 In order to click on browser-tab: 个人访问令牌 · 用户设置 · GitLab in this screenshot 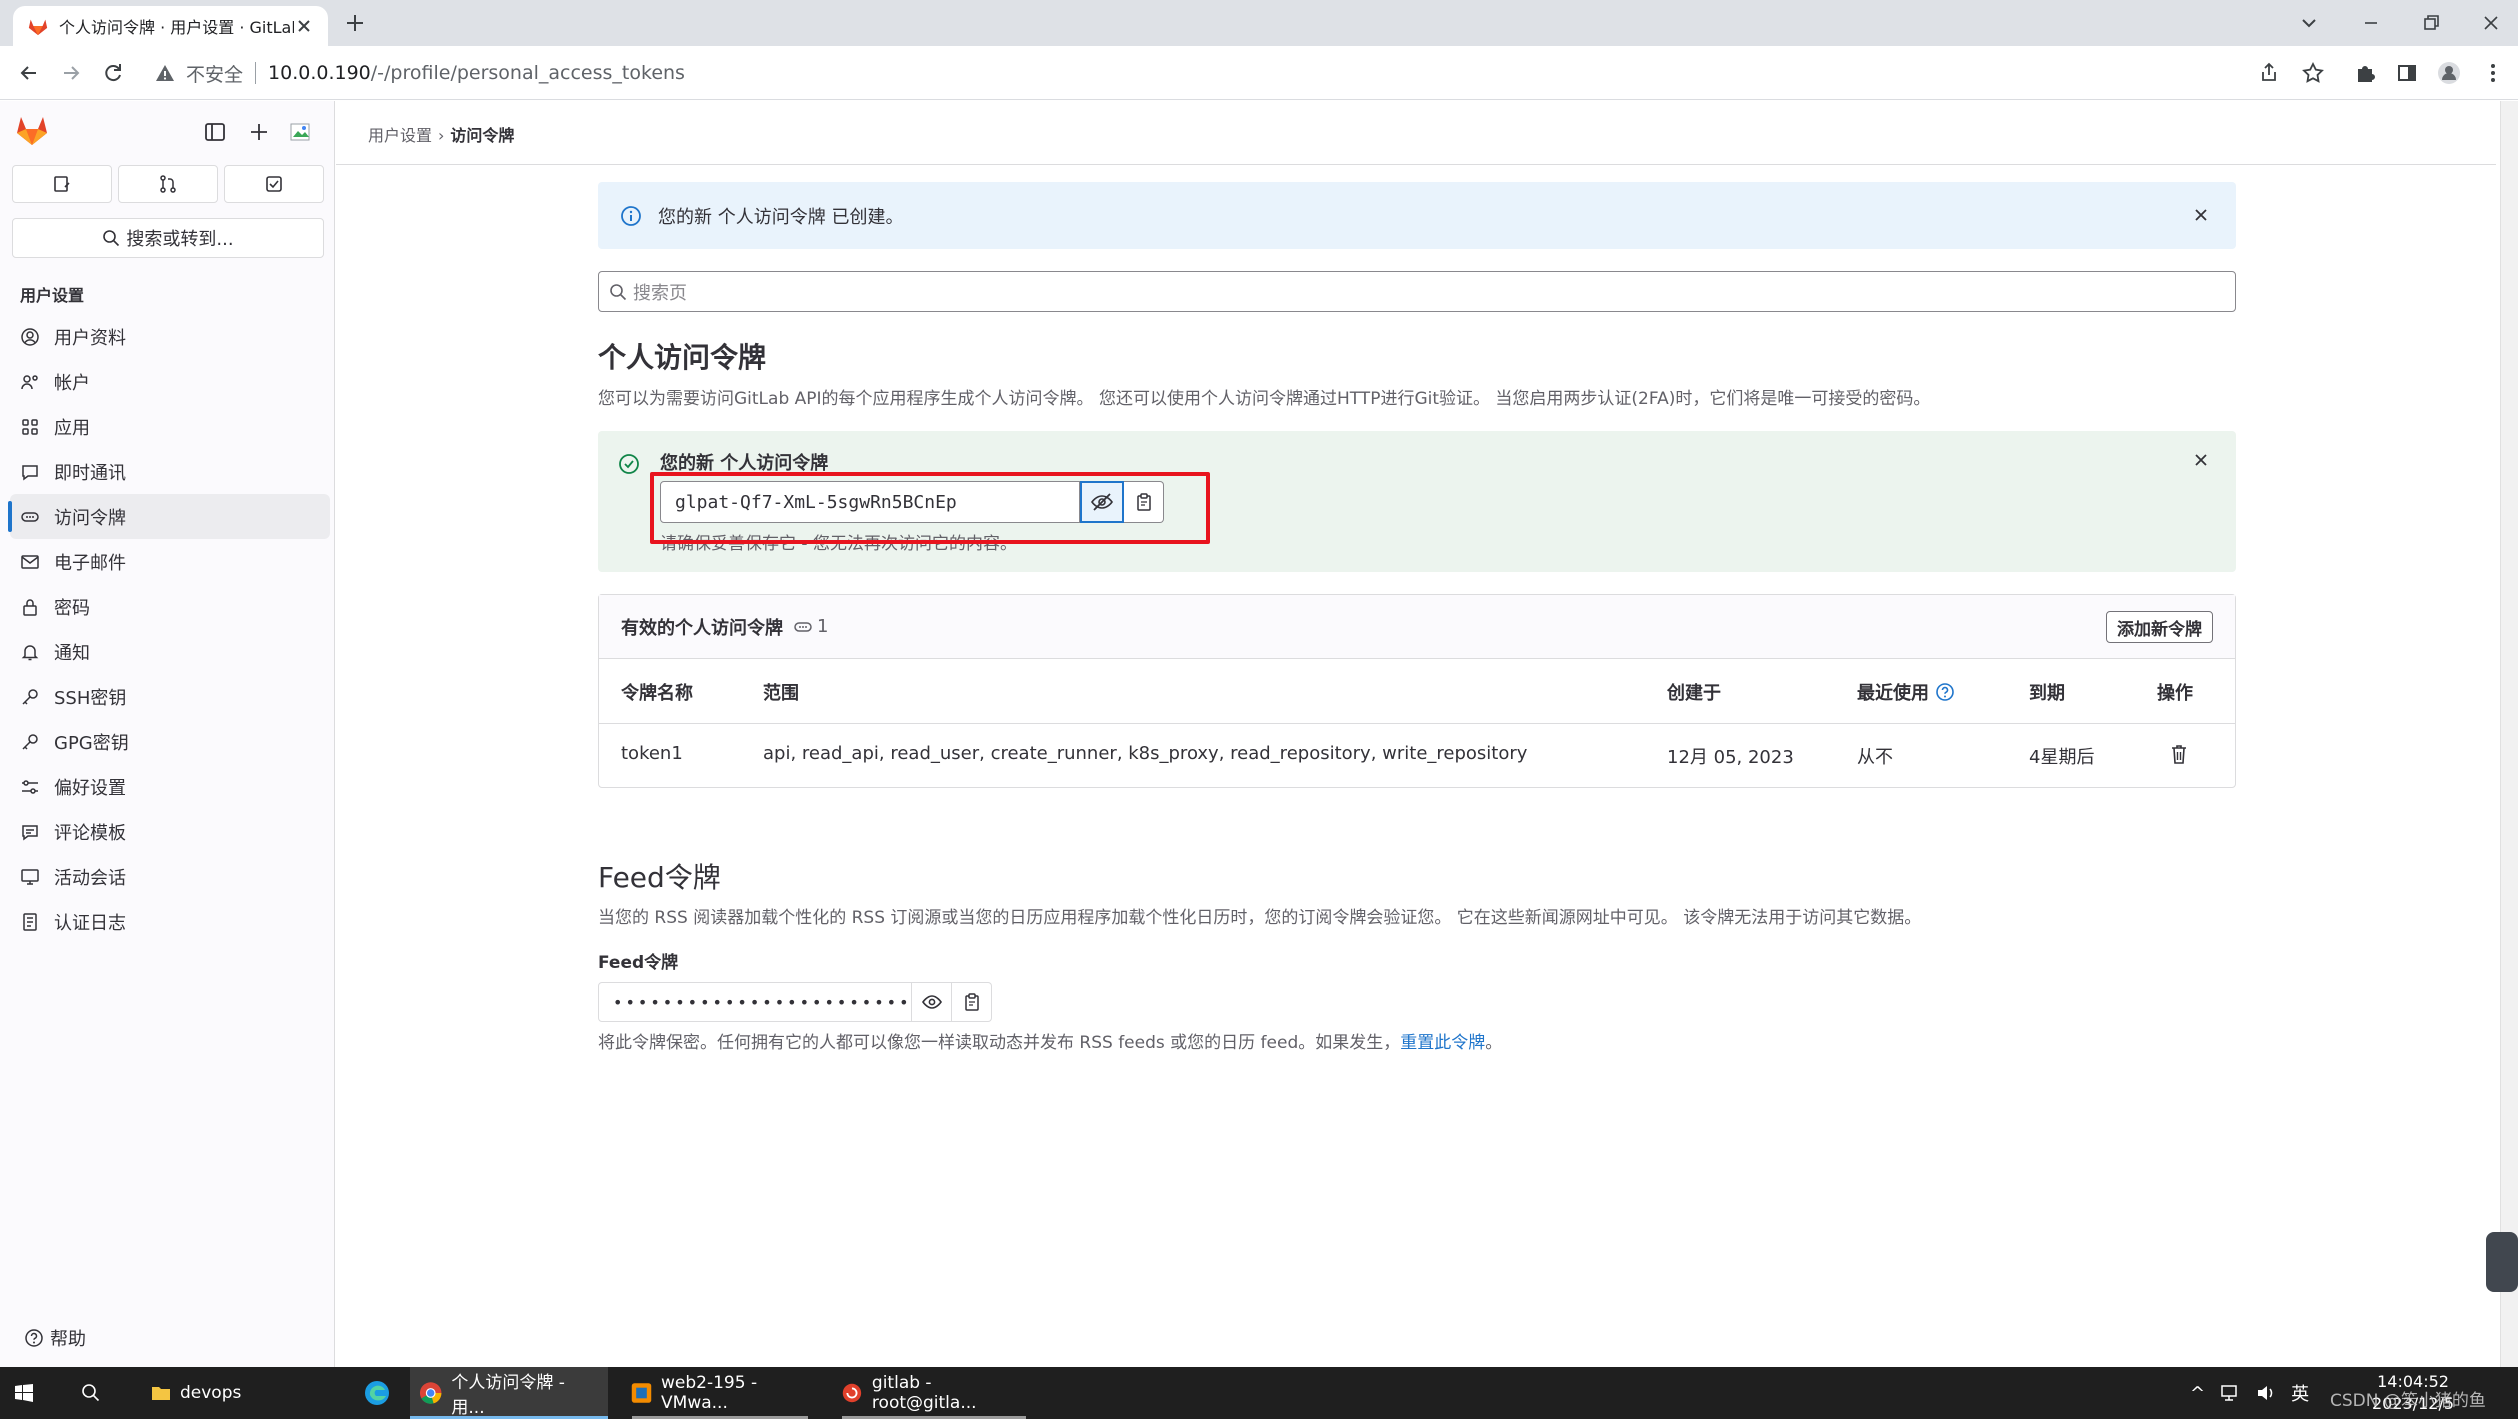, I will do `click(170, 26)`.